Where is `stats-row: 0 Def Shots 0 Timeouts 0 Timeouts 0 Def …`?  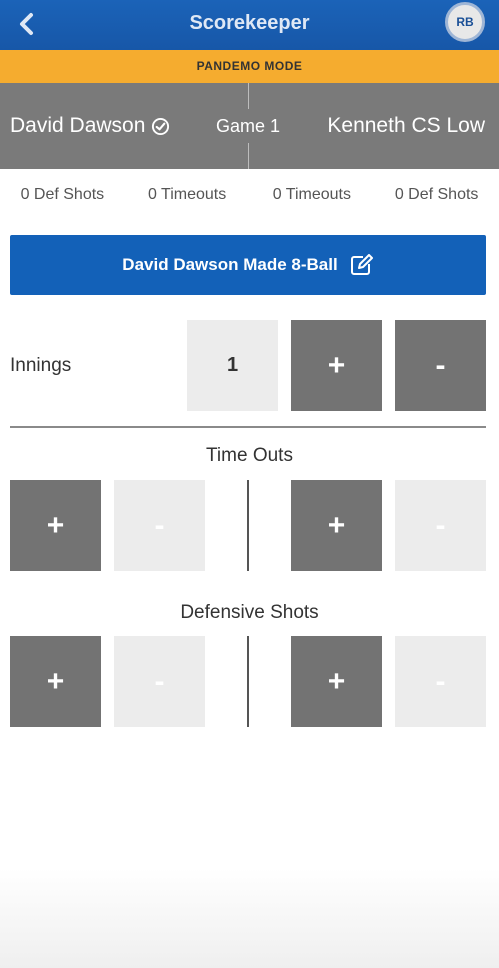 stats-row: 0 Def Shots 0 Timeouts 0 Timeouts 0 Def … is located at coordinates (249, 195).